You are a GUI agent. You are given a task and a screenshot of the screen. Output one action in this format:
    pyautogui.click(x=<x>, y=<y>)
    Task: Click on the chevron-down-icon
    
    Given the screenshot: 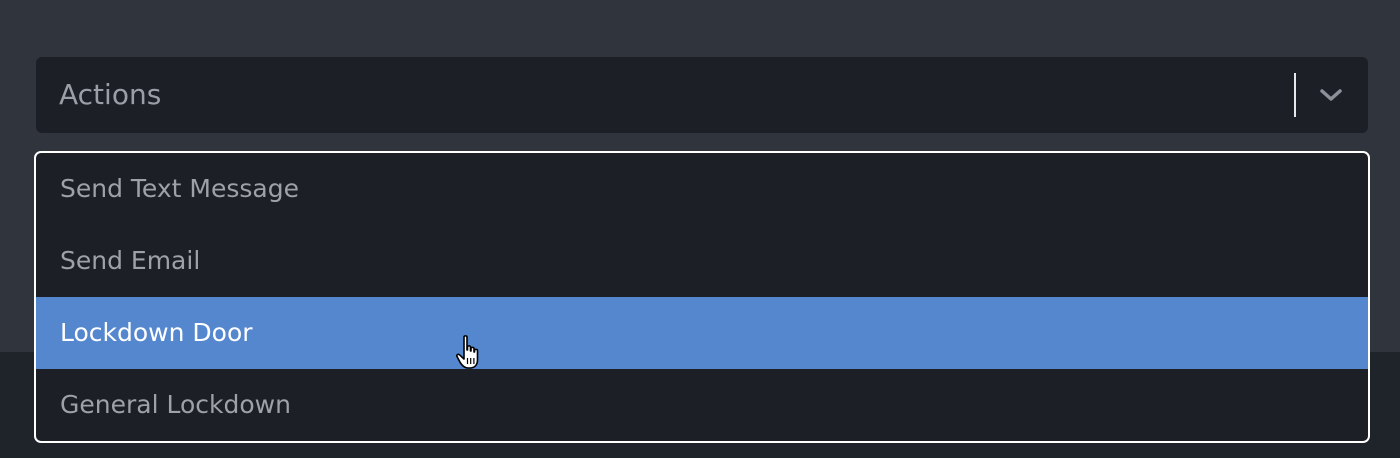 What is the action you would take?
    pyautogui.click(x=1331, y=95)
    